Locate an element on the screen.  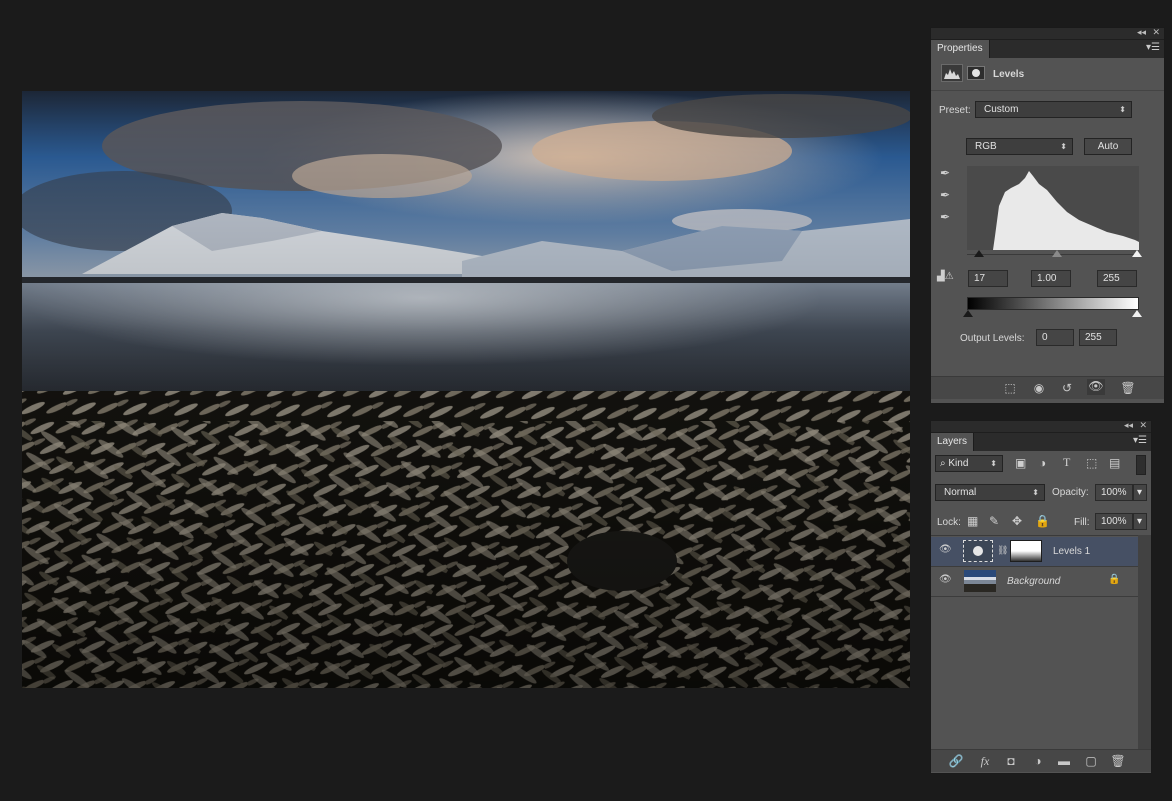
fill-field: 100% is located at coordinates (1114, 521).